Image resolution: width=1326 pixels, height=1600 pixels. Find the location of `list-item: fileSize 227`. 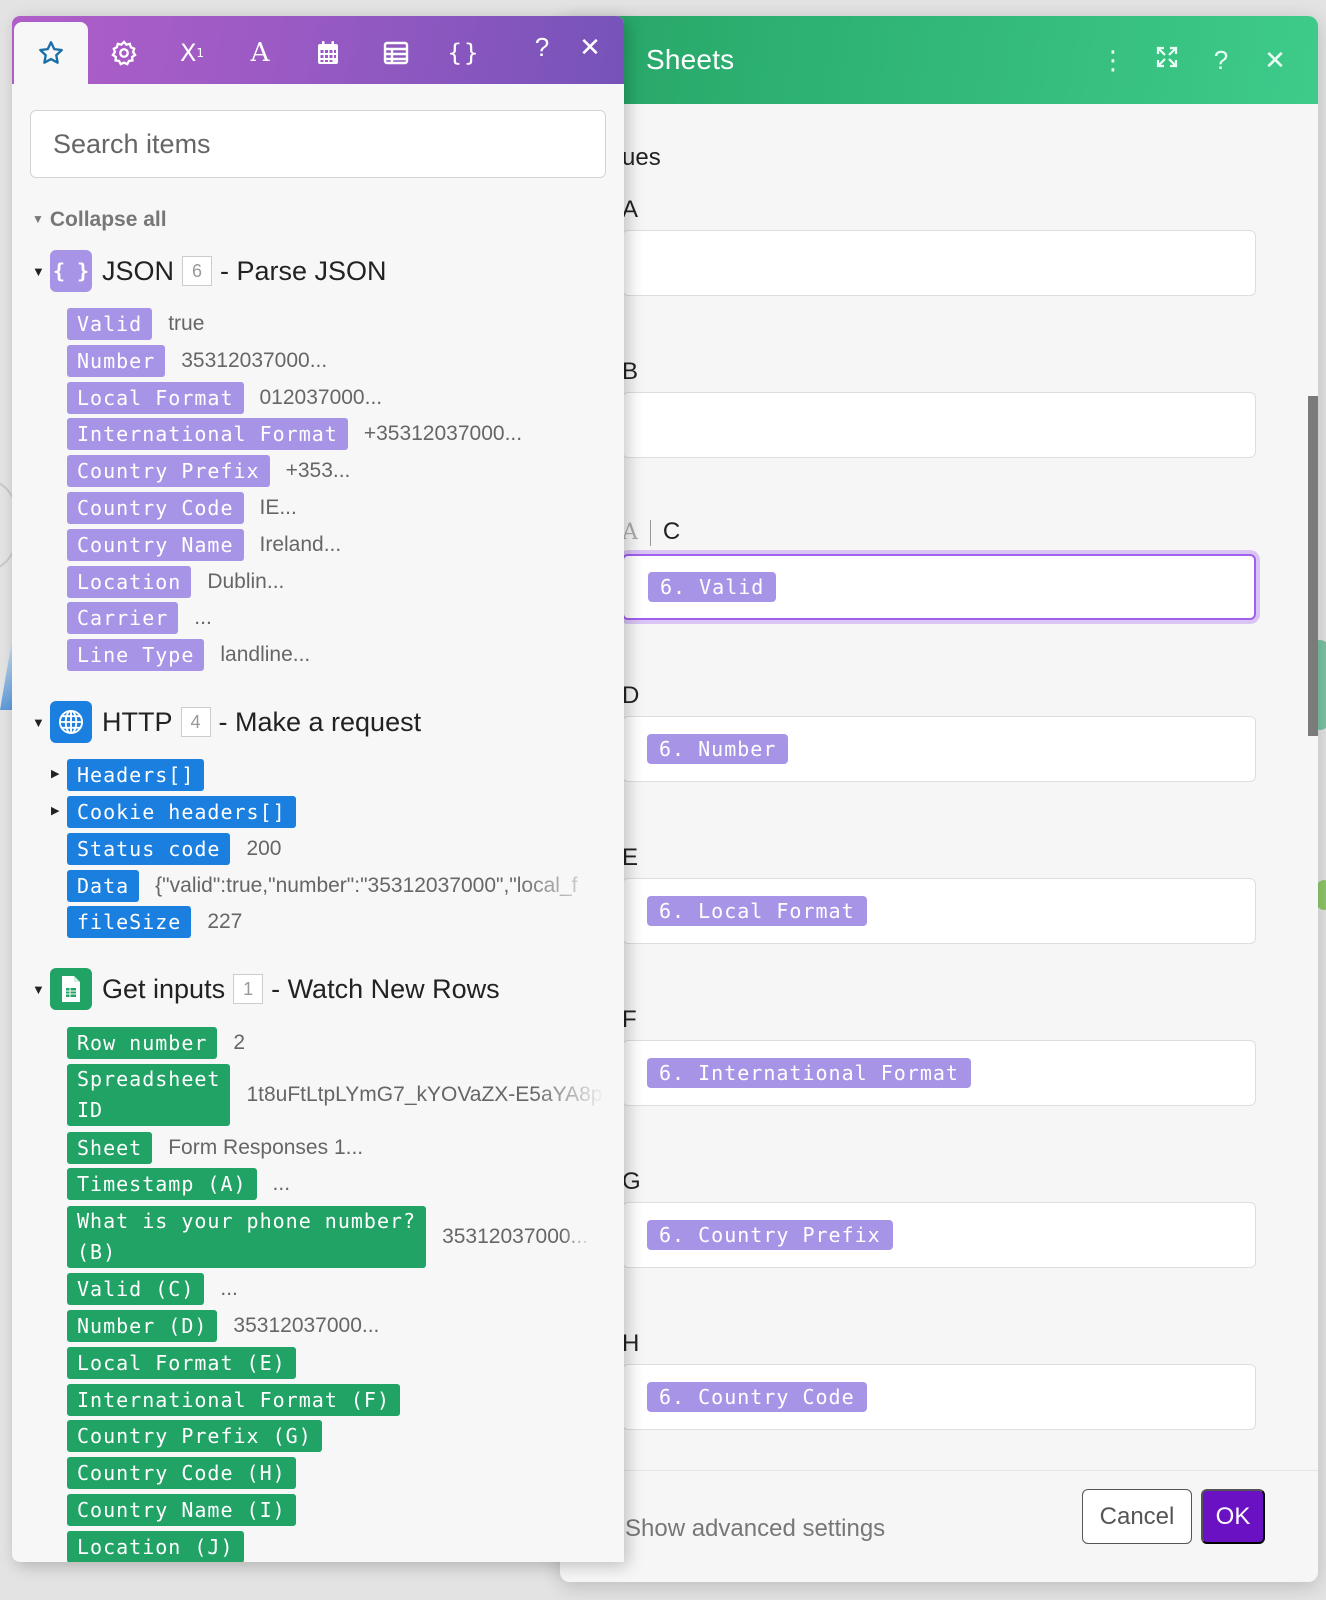

list-item: fileSize 227 is located at coordinates (154, 922).